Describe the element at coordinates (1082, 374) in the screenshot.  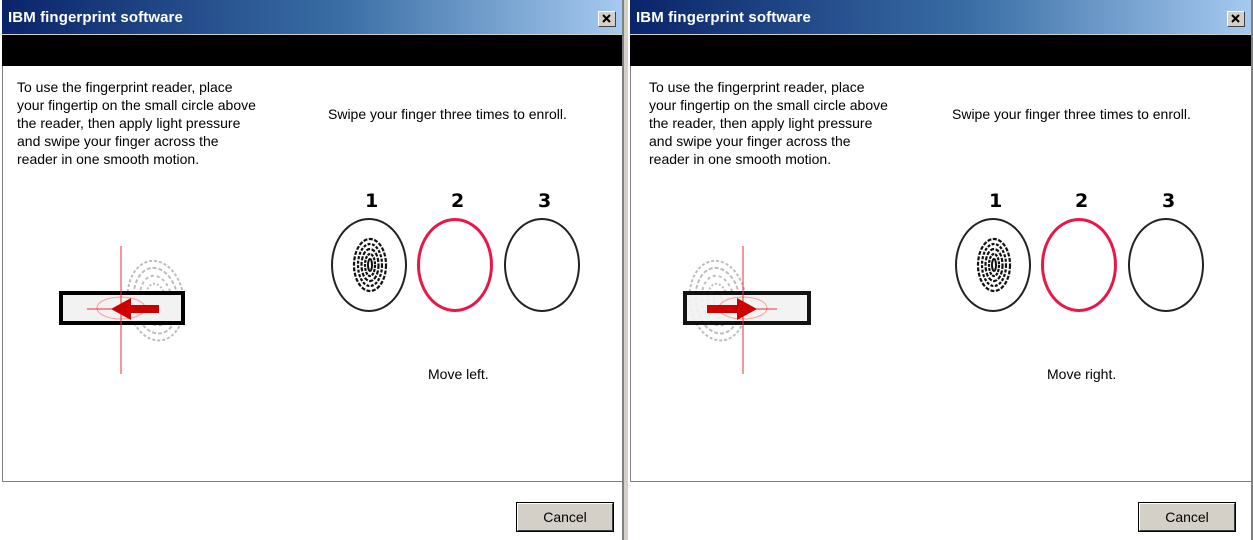
I see `status-message: Move right.` at that location.